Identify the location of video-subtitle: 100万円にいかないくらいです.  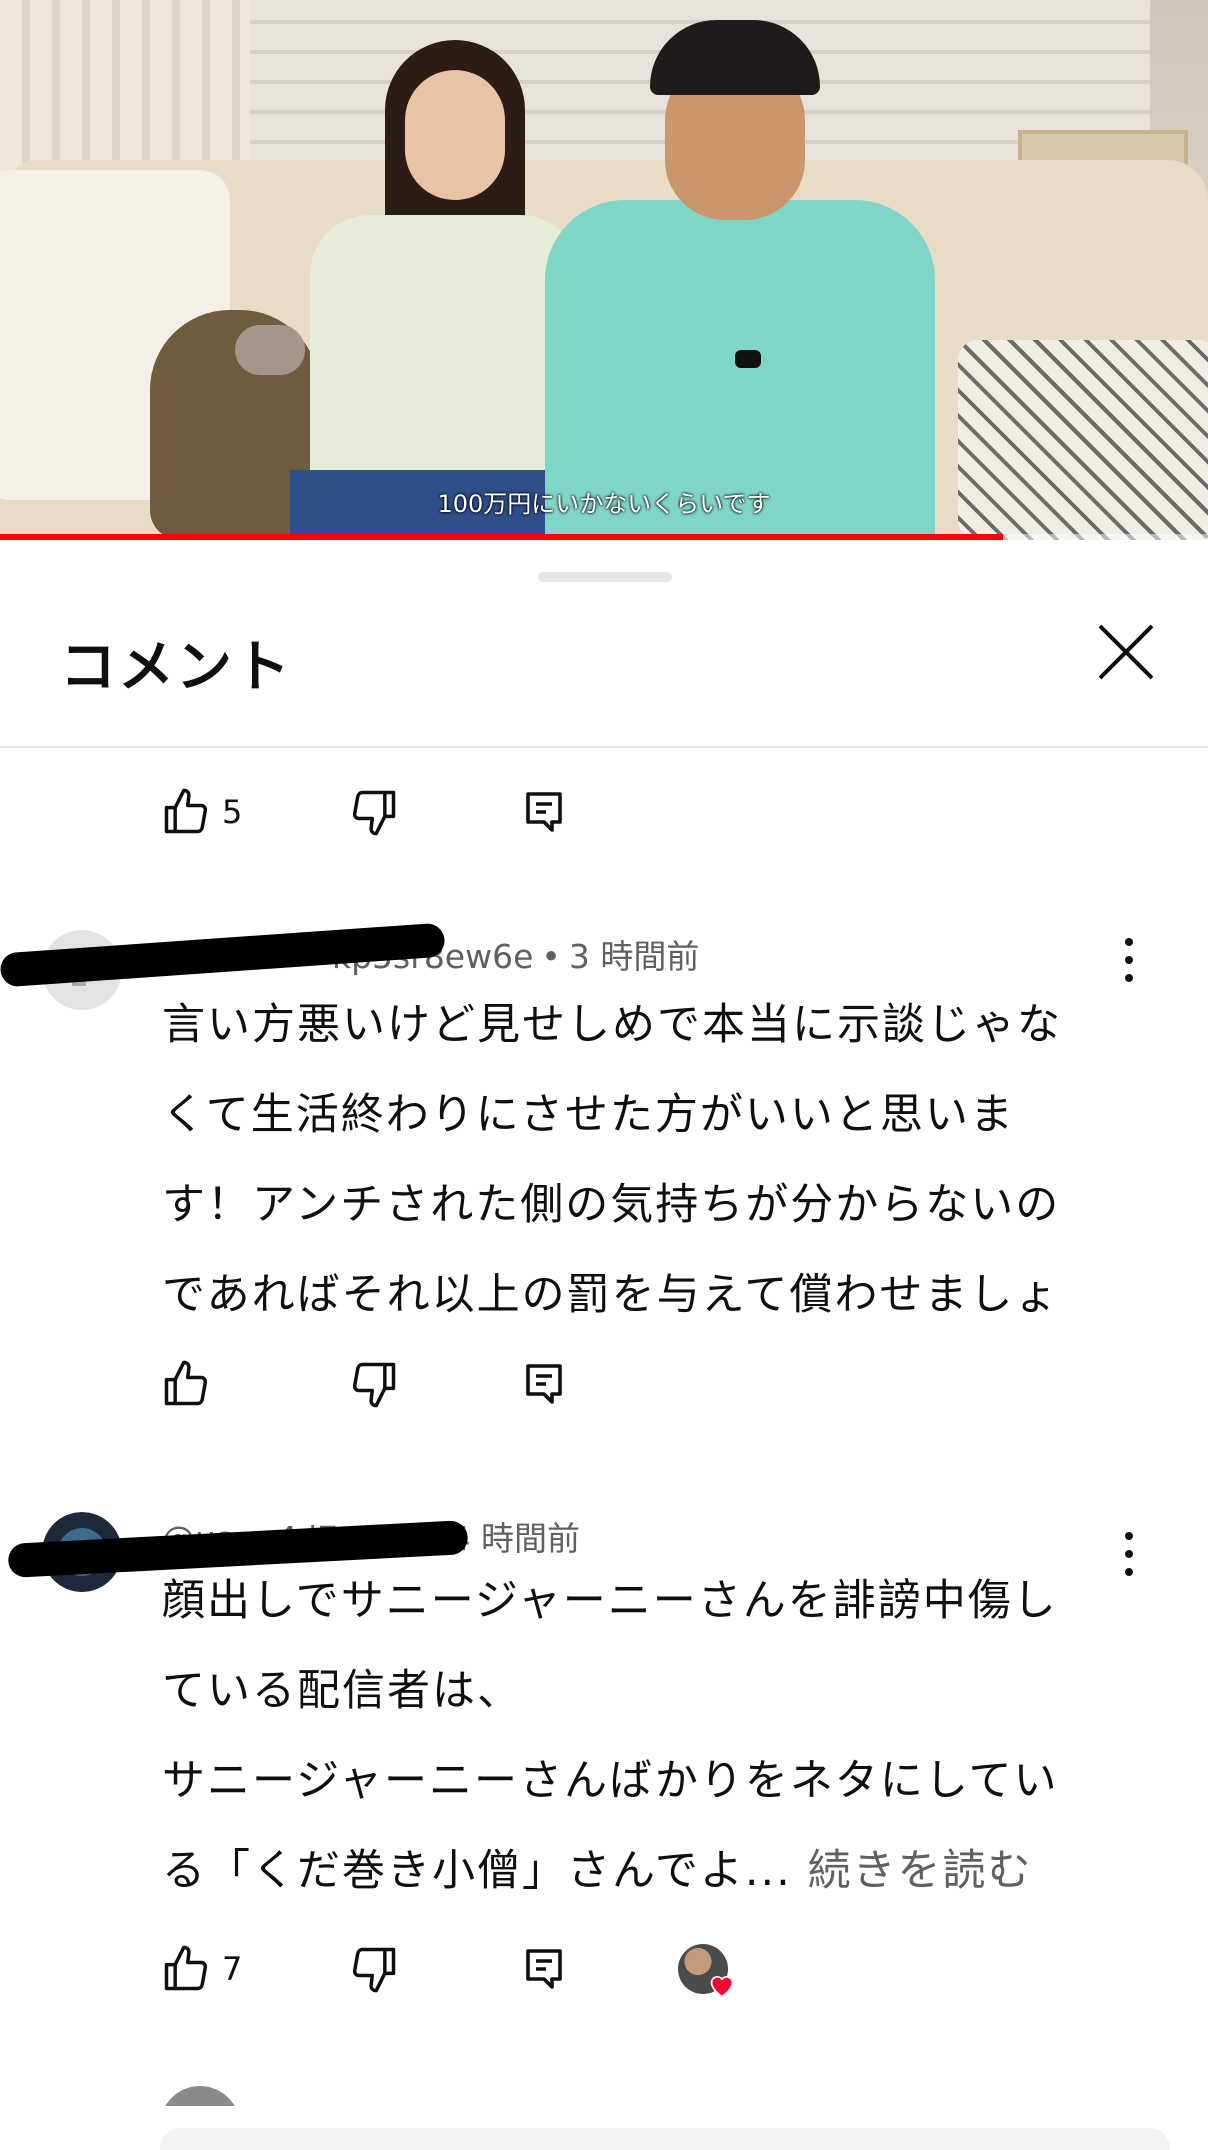
(604, 504).